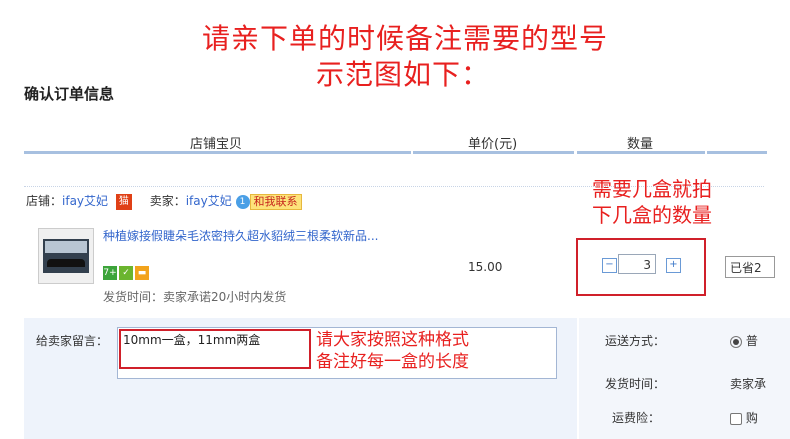 This screenshot has width=790, height=439. Describe the element at coordinates (485, 267) in the screenshot. I see `unit-price: 15.00` at that location.